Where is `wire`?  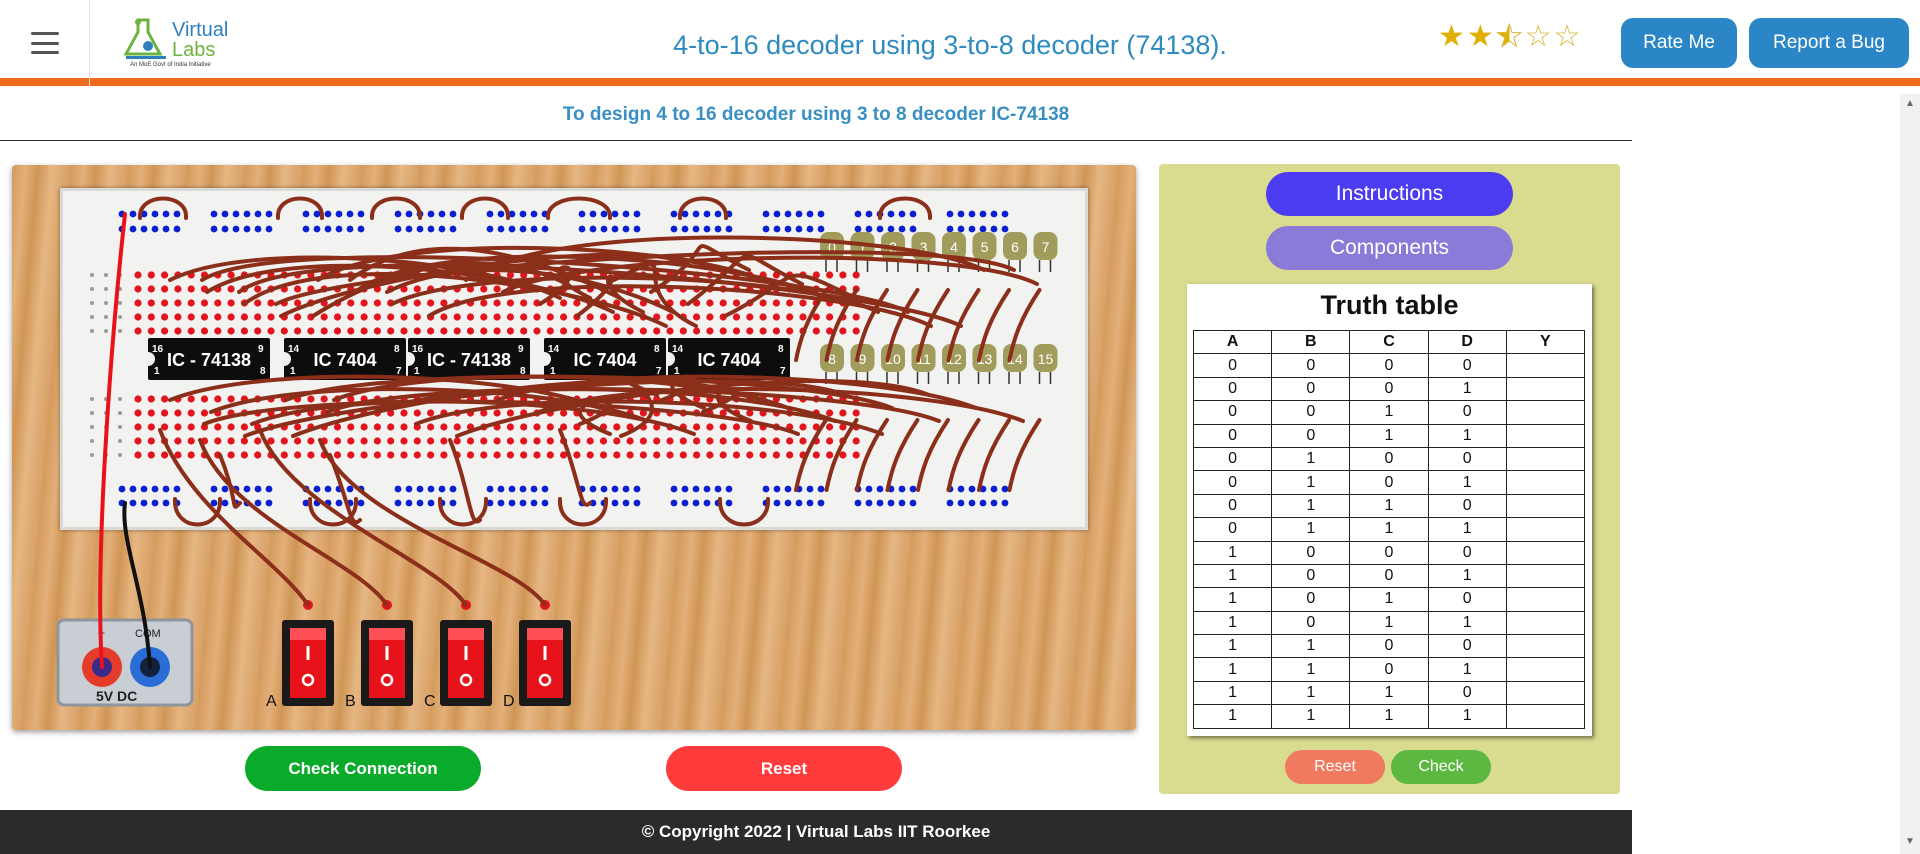
wire is located at coordinates (994, 455).